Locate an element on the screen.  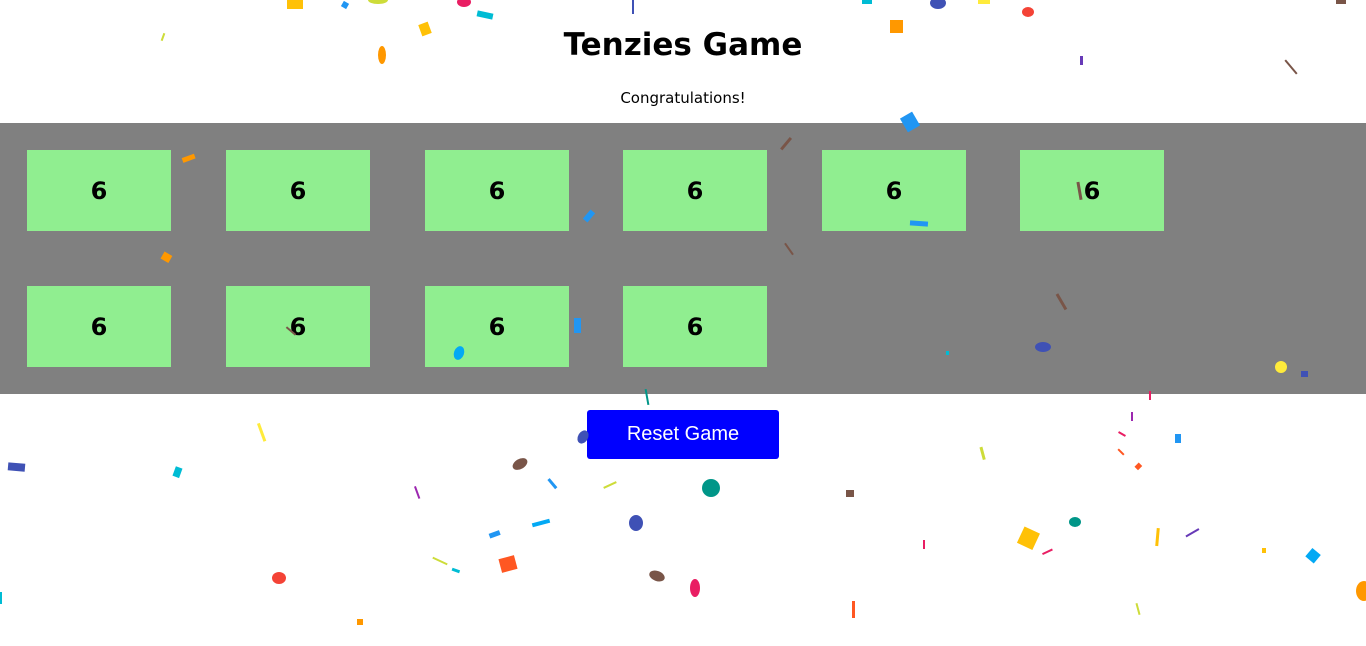
die-4: 6 is located at coordinates (695, 190).